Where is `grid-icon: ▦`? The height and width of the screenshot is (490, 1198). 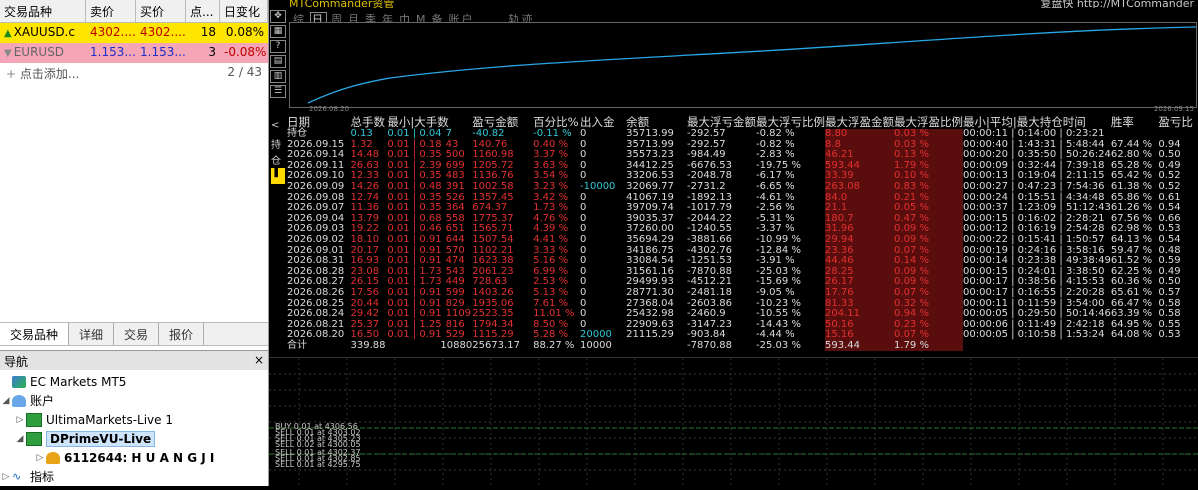 grid-icon: ▦ is located at coordinates (278, 31).